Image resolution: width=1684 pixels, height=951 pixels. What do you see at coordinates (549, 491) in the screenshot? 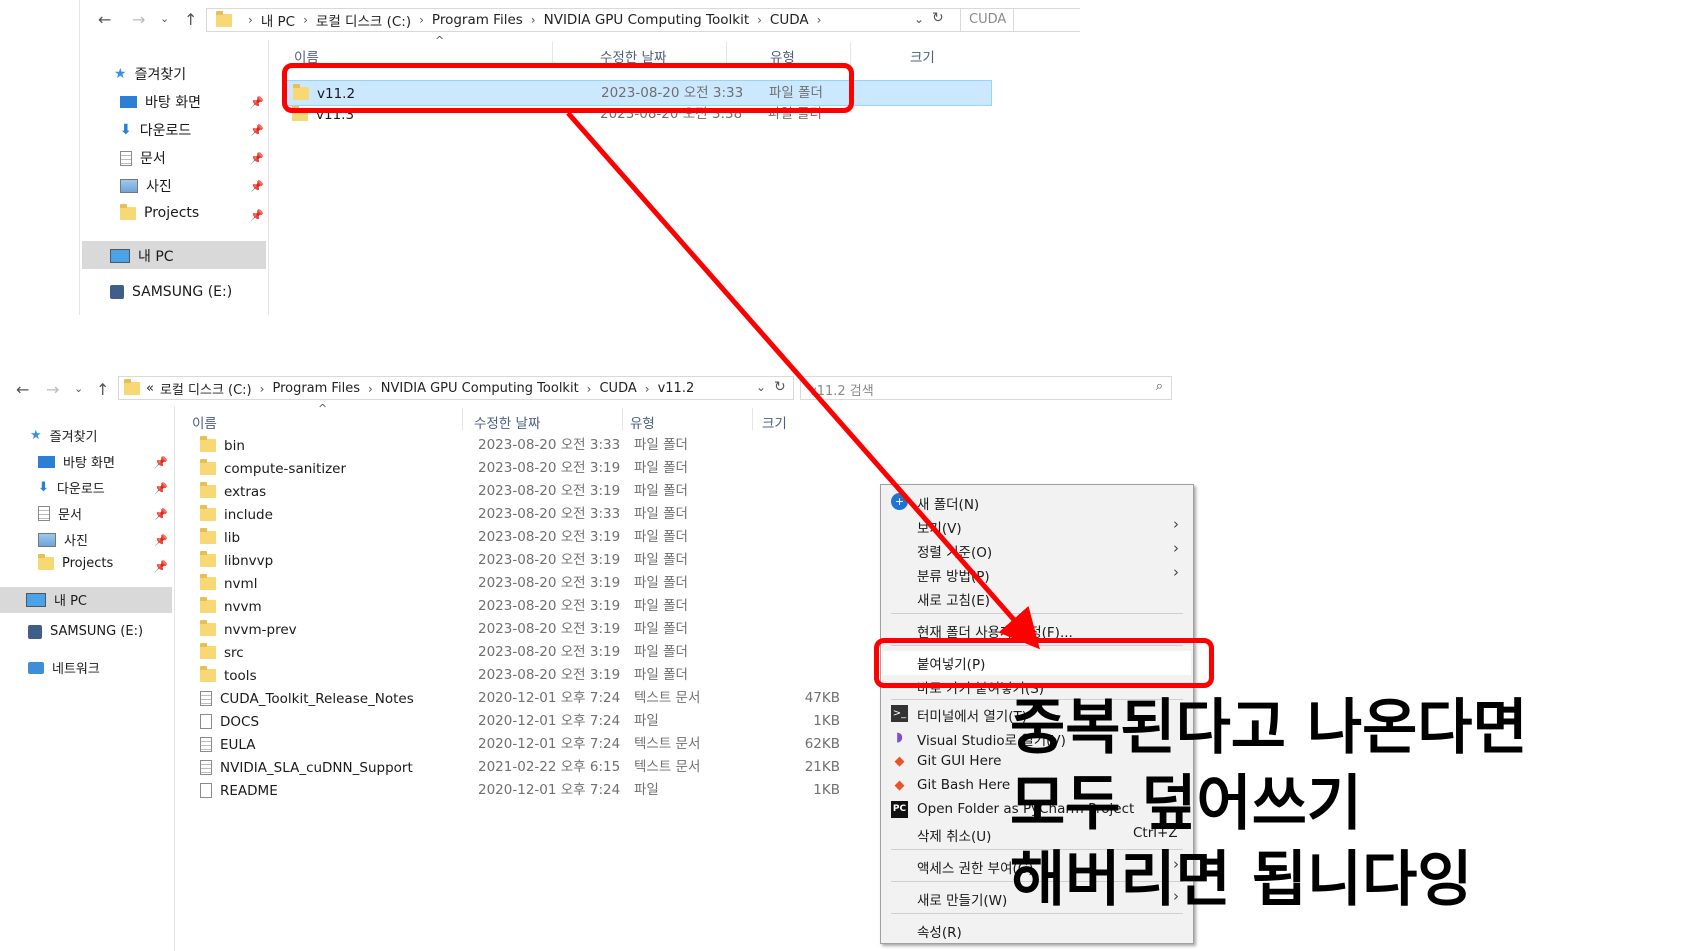
I see `file-date: 2023-08-20 오전 3:19` at bounding box center [549, 491].